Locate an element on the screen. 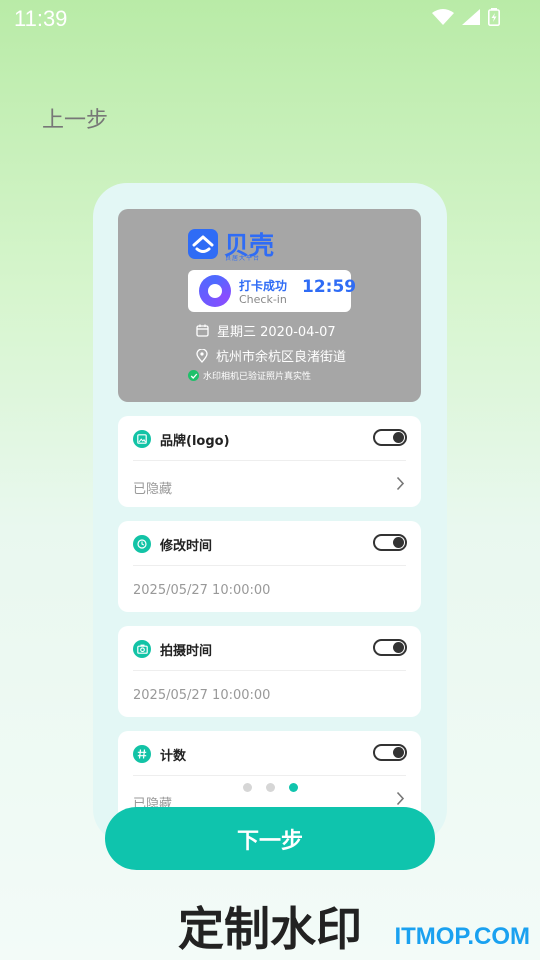 The image size is (540, 960). date-text: 星期三 2020-04-07 is located at coordinates (276, 332).